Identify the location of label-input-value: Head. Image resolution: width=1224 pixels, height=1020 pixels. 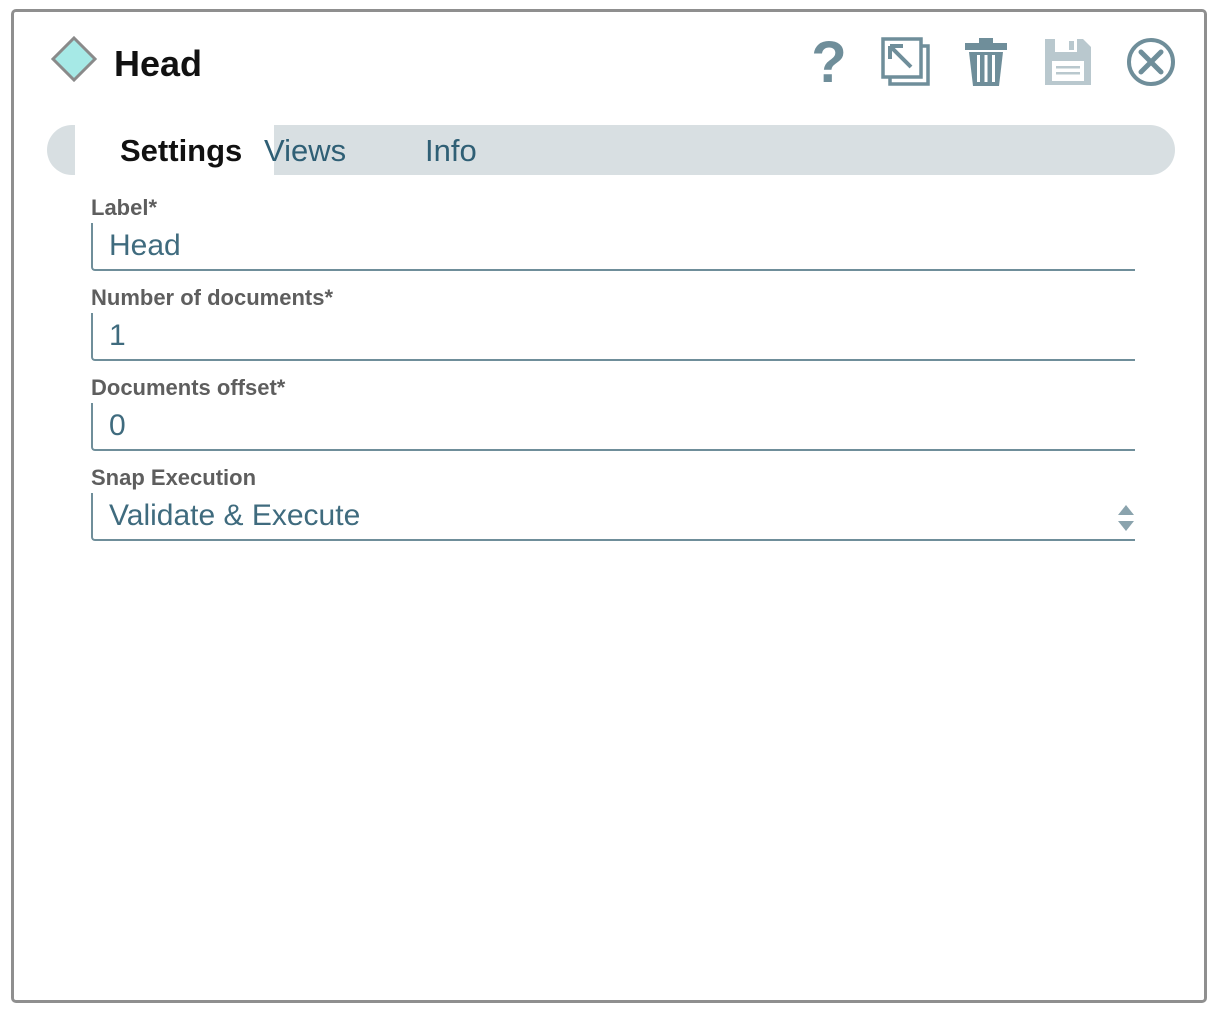
(145, 245).